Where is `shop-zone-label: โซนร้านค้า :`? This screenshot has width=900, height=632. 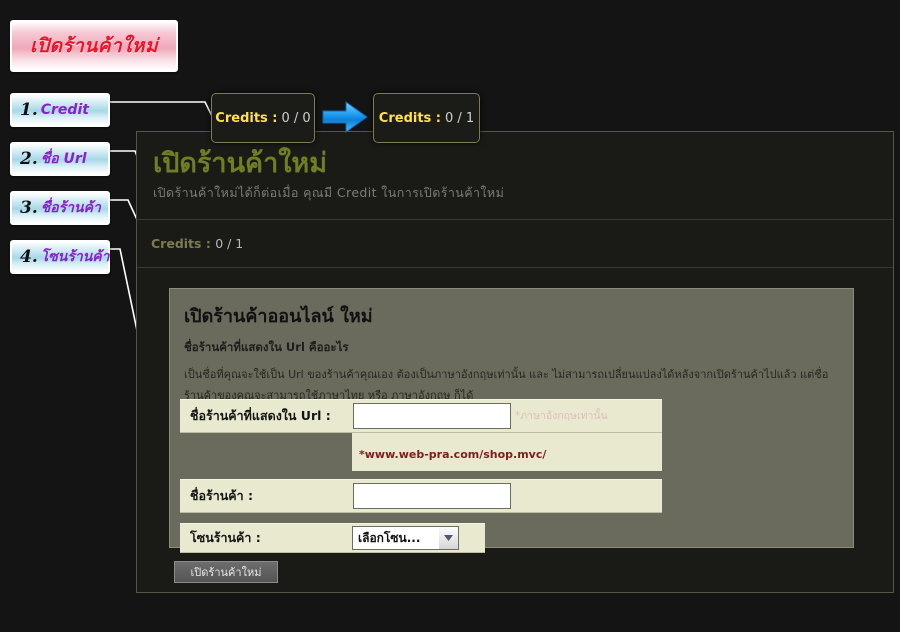
shop-zone-label: โซนร้านค้า : is located at coordinates (225, 537).